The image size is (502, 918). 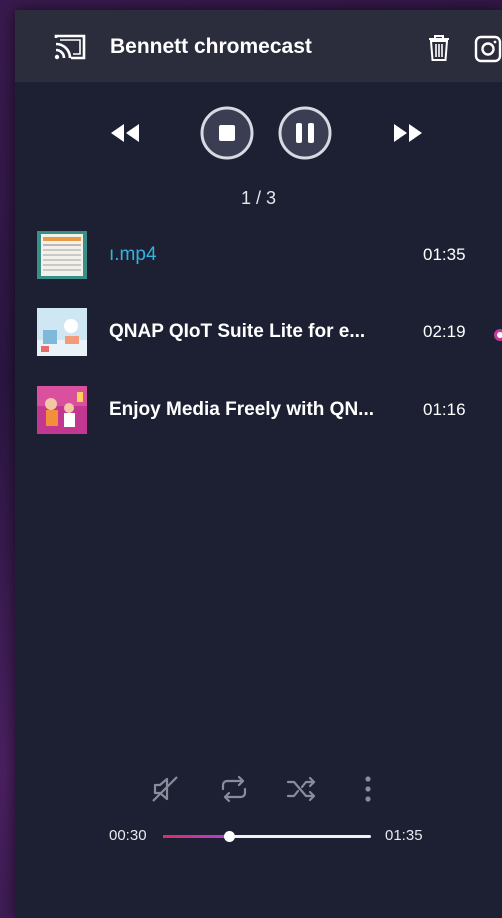 I want to click on seek-handle, so click(x=229, y=836).